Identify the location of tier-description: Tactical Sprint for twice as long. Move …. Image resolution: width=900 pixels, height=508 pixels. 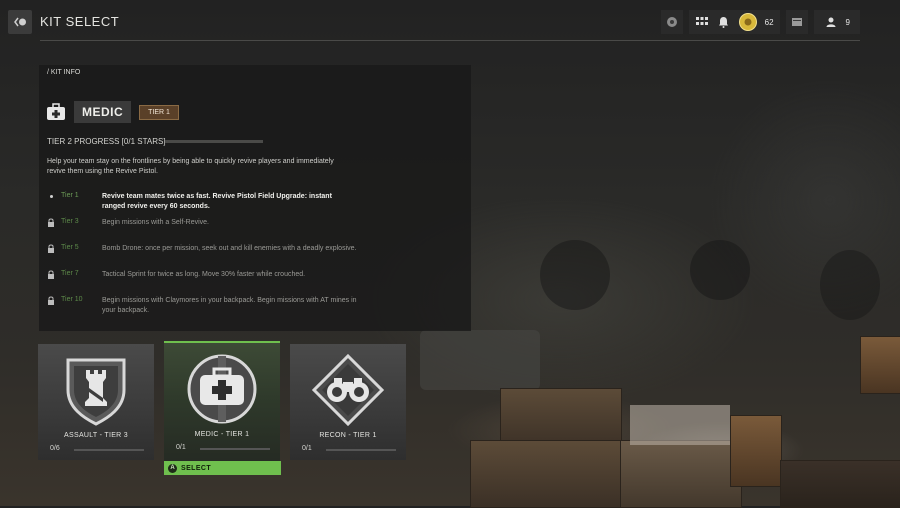
(204, 274).